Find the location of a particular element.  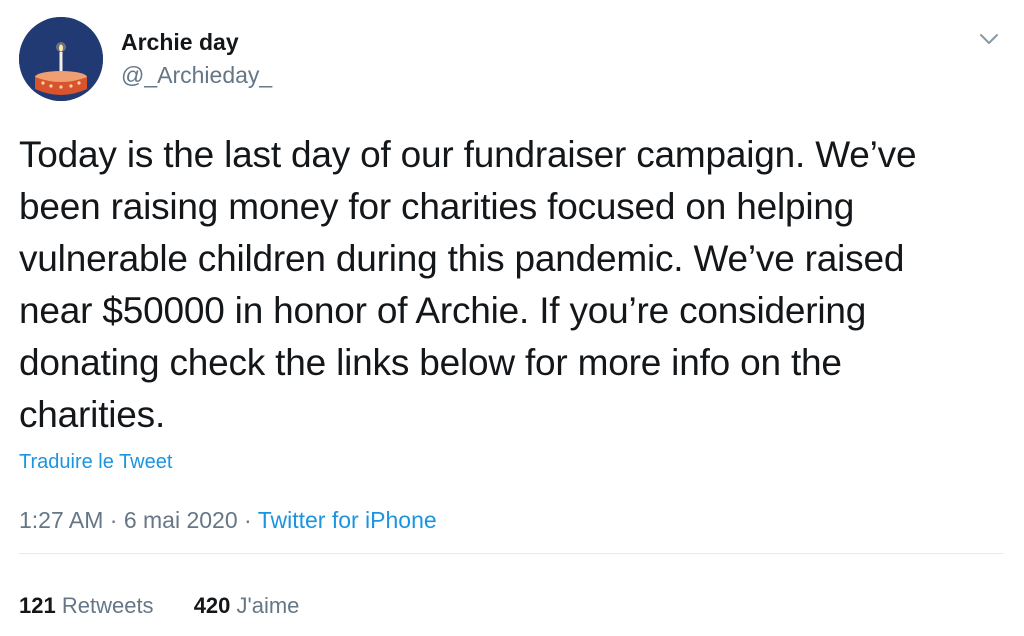

birthday-cake-candle-avatar-icon is located at coordinates (61, 59).